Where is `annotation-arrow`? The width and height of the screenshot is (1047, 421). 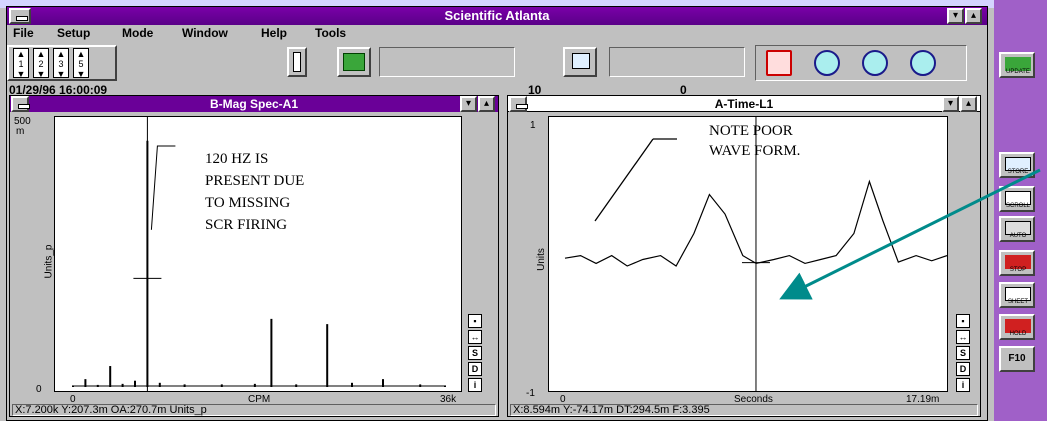
annotation-arrow is located at coordinates (910, 234).